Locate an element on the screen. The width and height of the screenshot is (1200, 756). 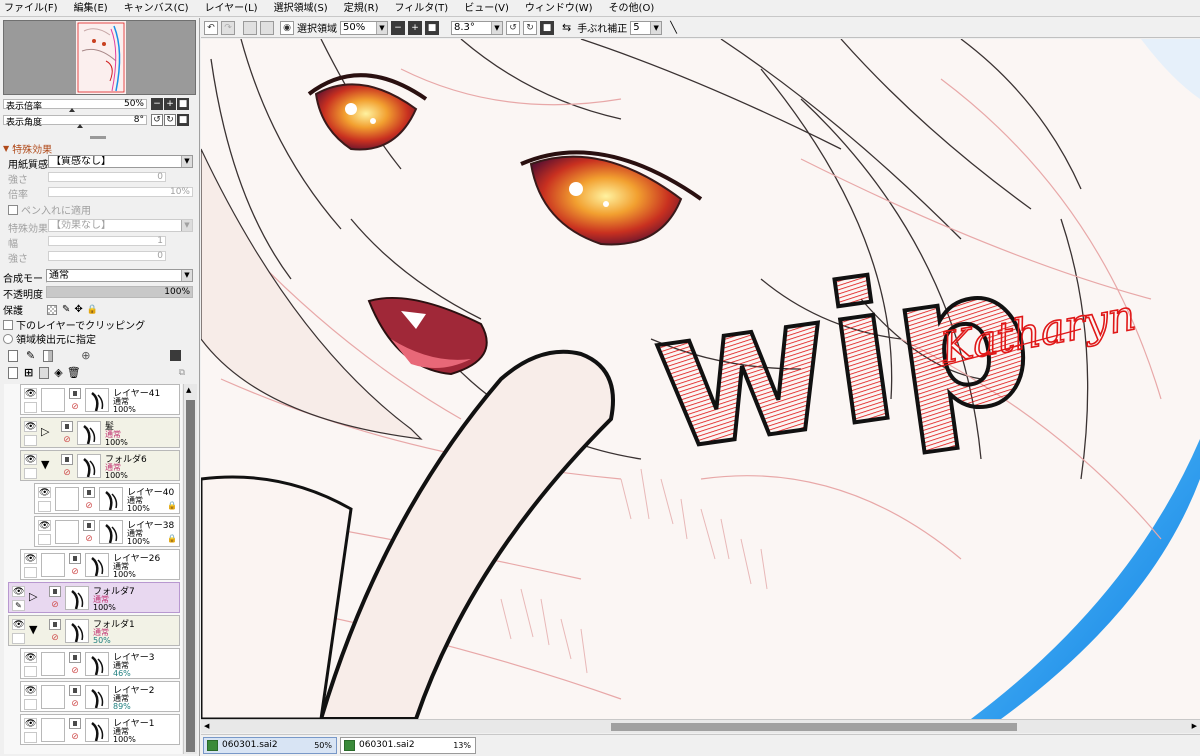
tone-layer-icon: ⊕ is located at coordinates (85, 355).